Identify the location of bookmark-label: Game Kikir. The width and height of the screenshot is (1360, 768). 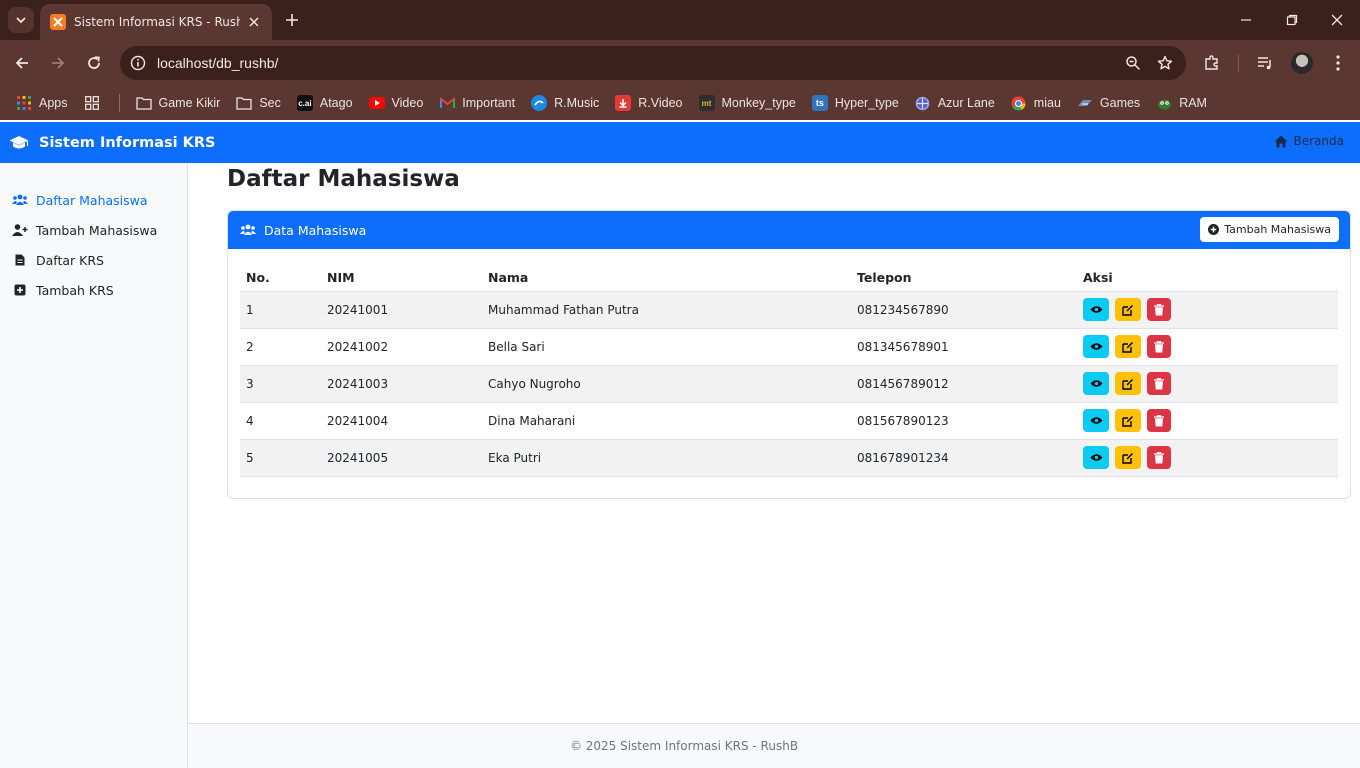
(189, 103).